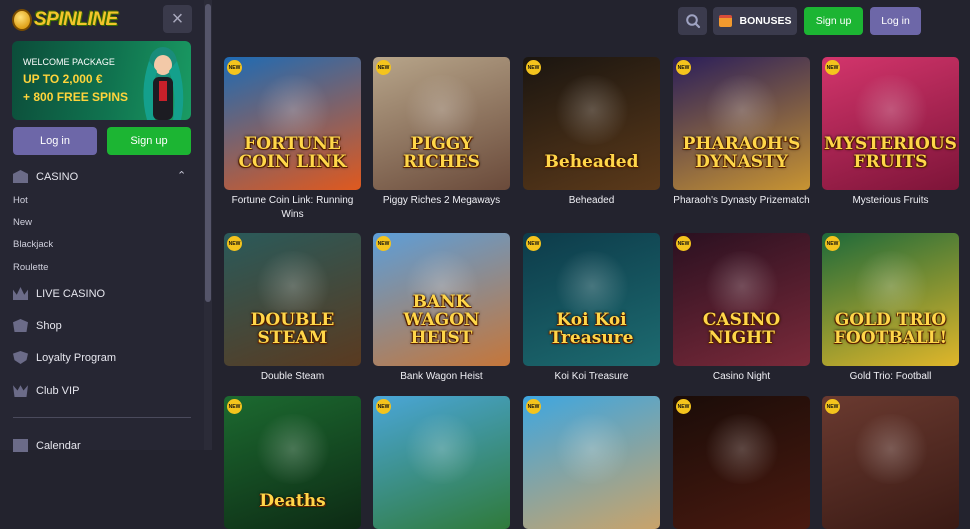 The image size is (970, 529). I want to click on sidebar-scrollbar, so click(208, 225).